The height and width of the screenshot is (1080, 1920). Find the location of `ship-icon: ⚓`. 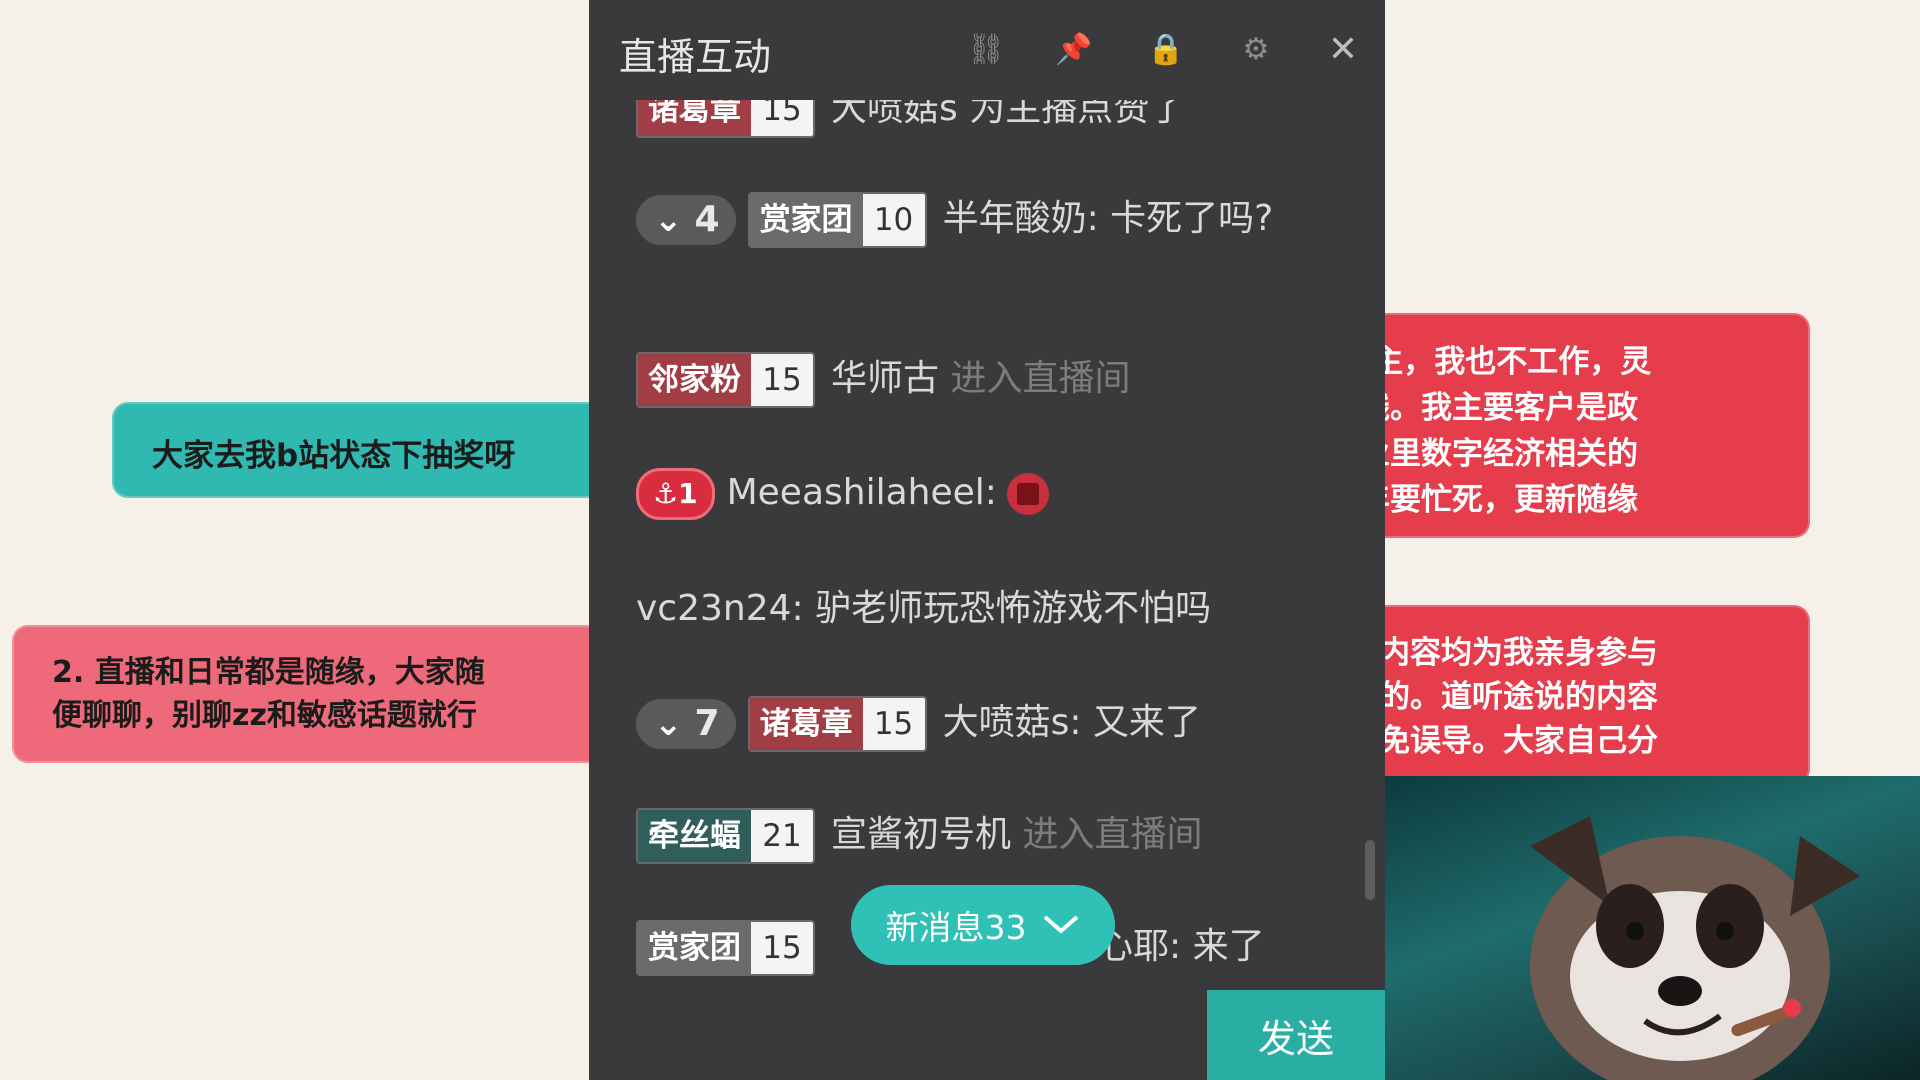

ship-icon: ⚓ is located at coordinates (666, 493).